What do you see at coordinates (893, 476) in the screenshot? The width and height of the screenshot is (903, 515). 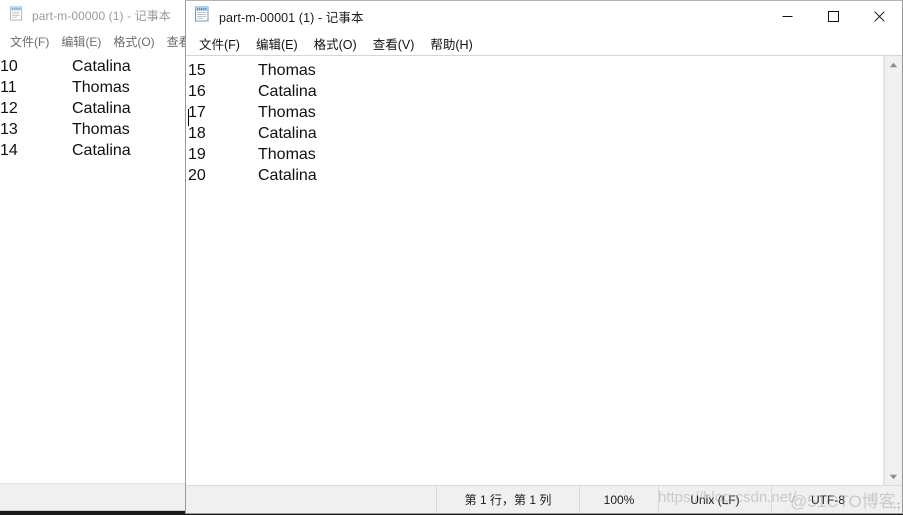 I see `scroll-down-arrow-icon` at bounding box center [893, 476].